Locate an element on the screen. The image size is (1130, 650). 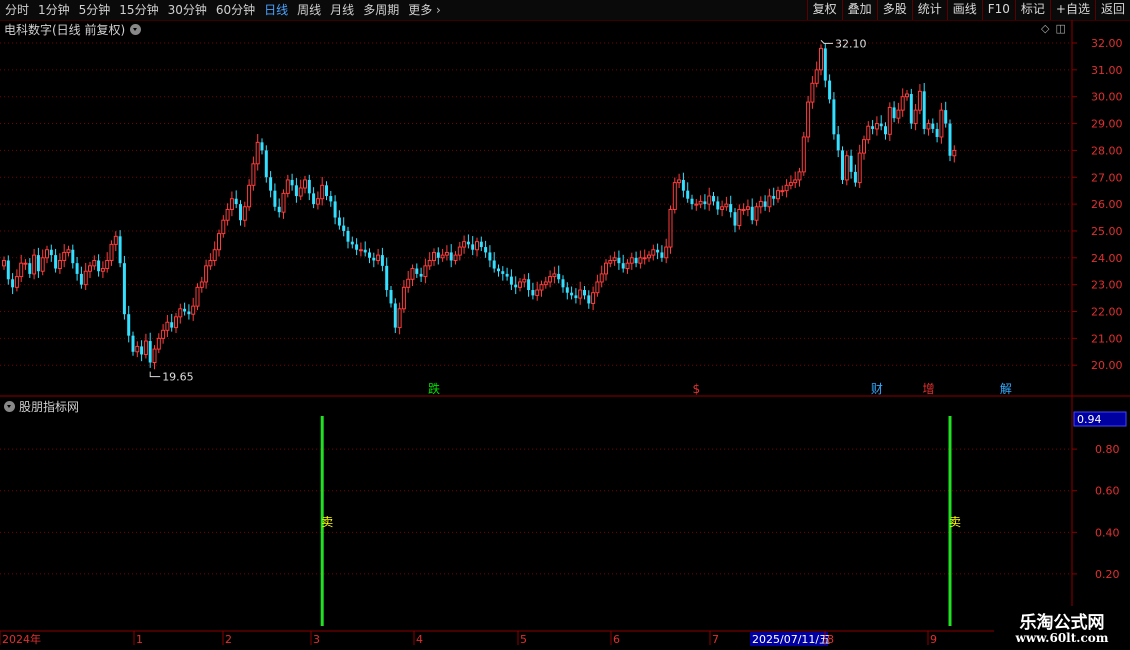
event-marker: 跌 is located at coordinates (434, 388).